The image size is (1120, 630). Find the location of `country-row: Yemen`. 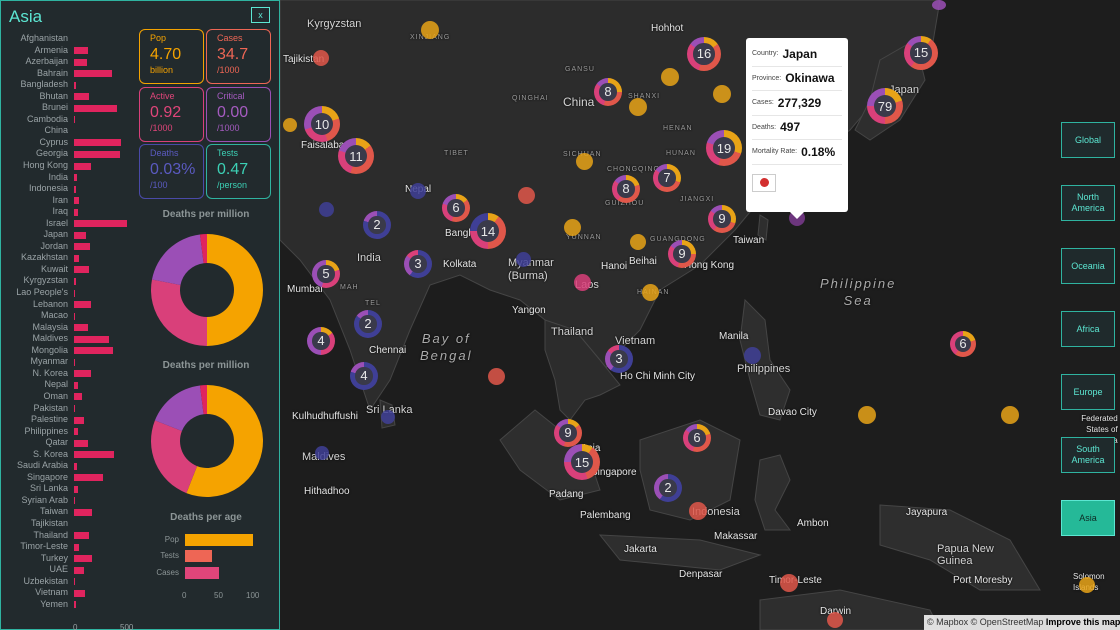

country-row: Yemen is located at coordinates (66, 605).